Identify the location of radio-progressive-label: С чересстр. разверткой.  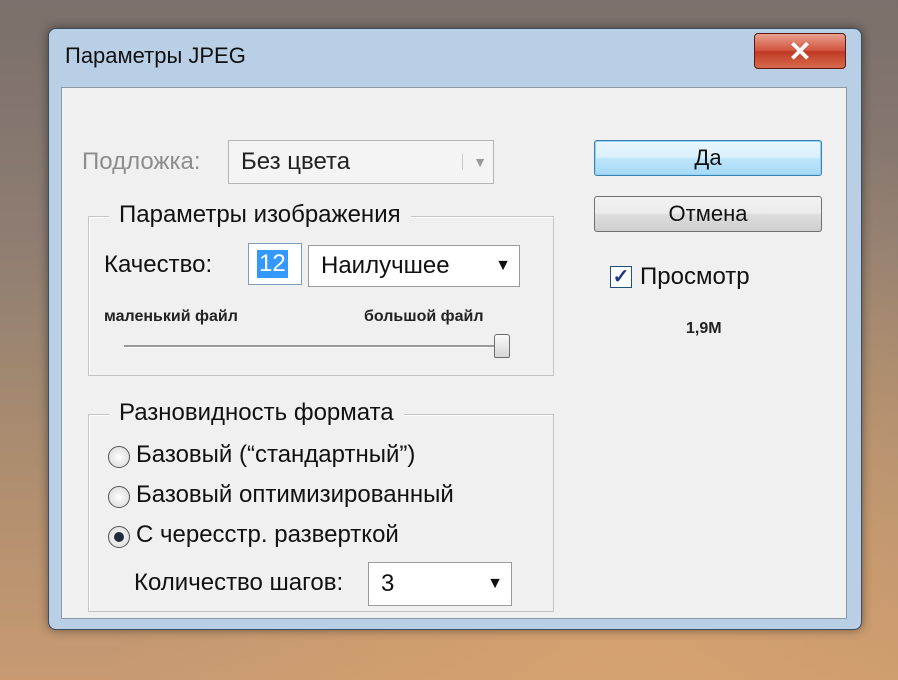
(267, 535).